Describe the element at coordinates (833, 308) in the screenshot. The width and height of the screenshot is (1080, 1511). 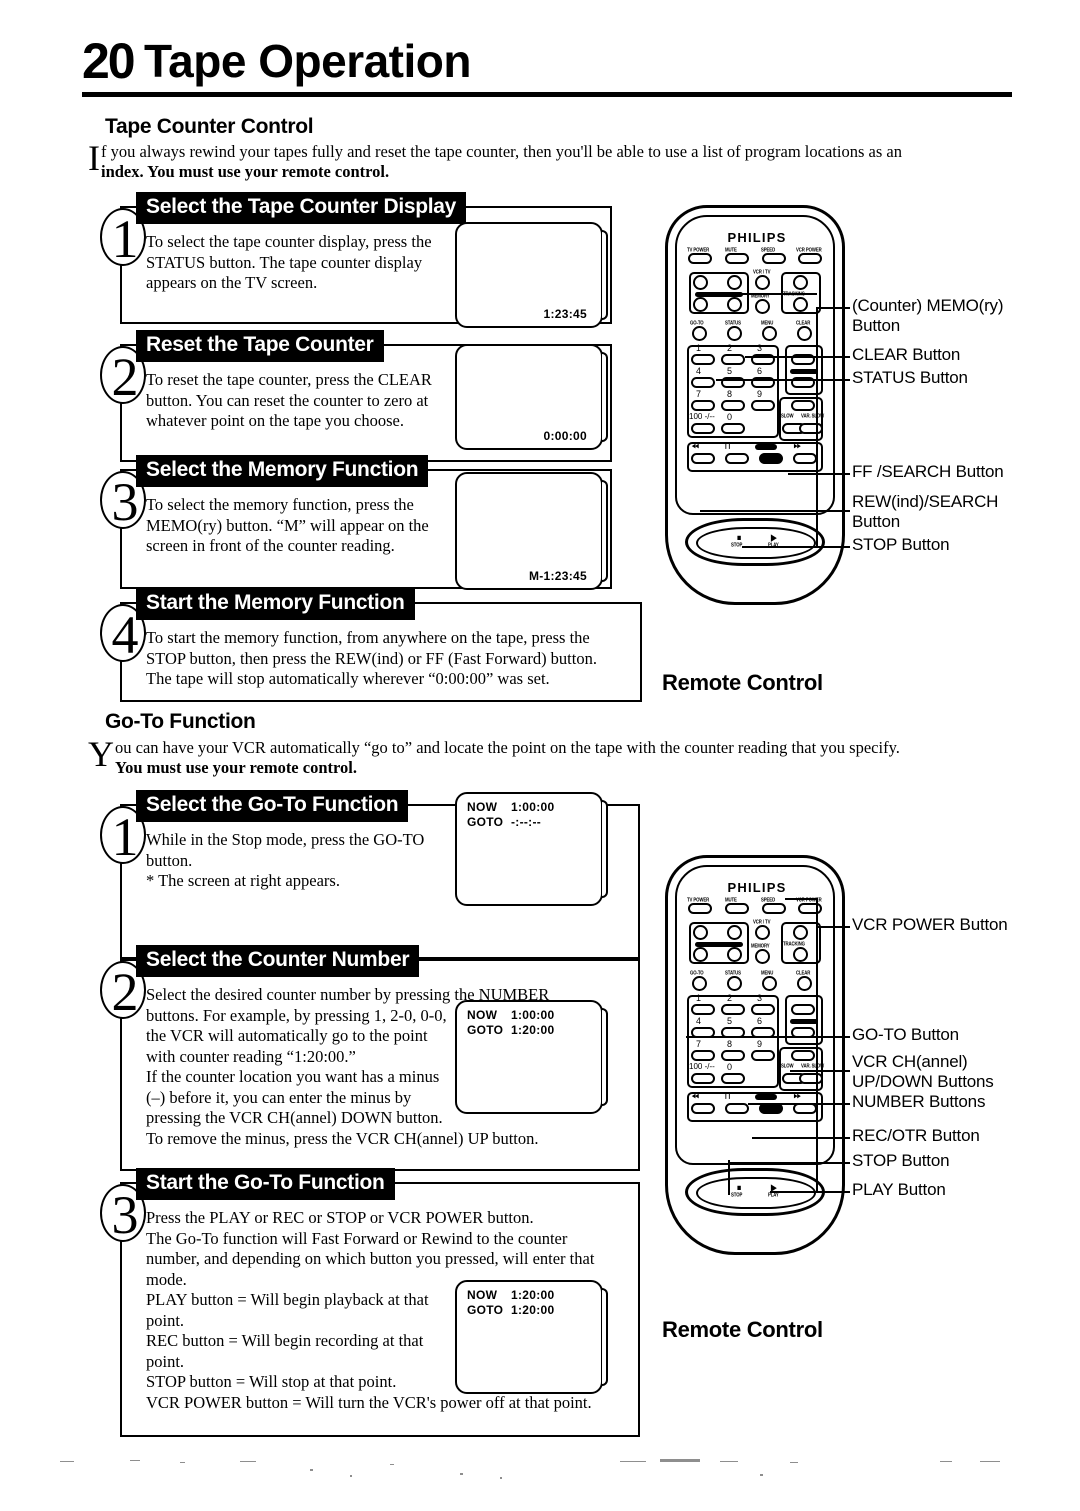
I see `callout-lead-memo` at that location.